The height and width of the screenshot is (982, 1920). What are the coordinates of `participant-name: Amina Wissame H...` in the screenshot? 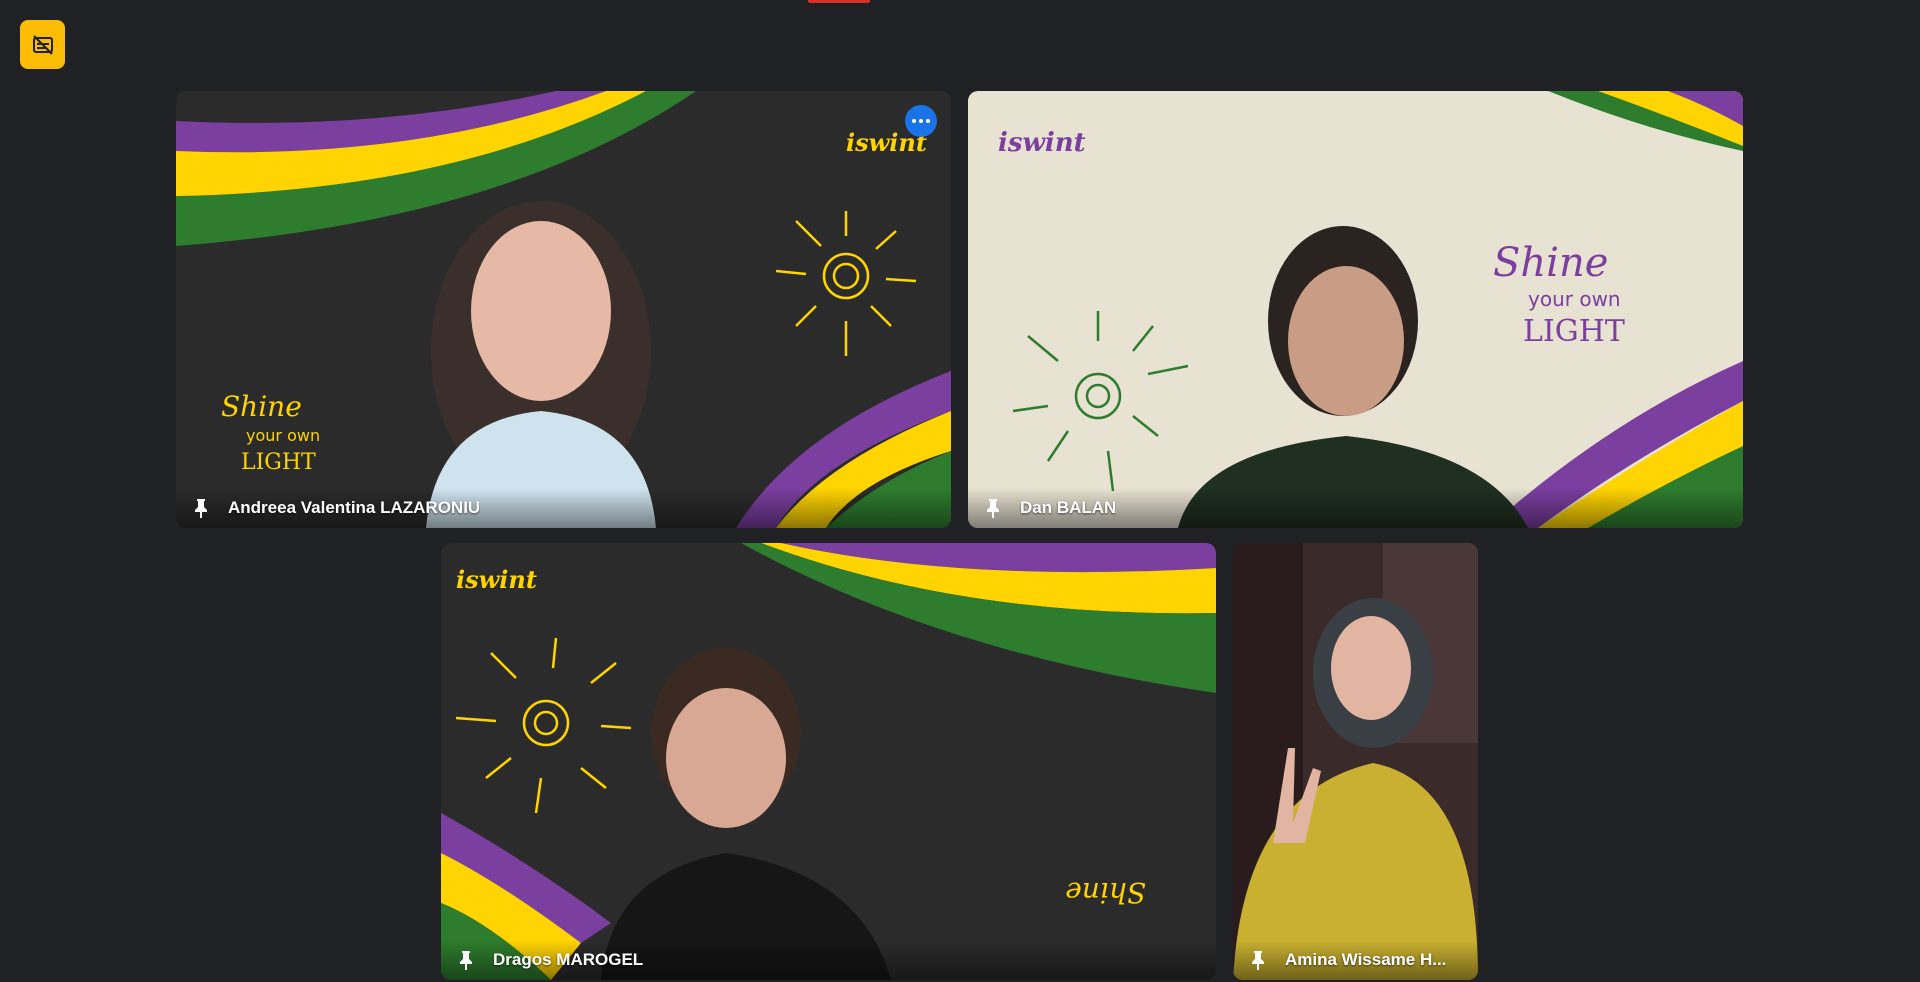 It's located at (1366, 959).